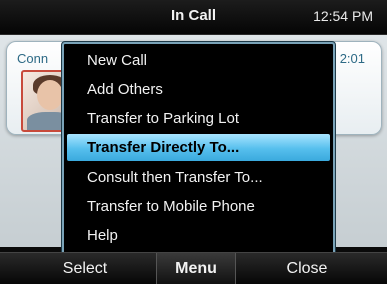  What do you see at coordinates (193, 17) in the screenshot?
I see `status-bar: In Call 12:54 PM` at bounding box center [193, 17].